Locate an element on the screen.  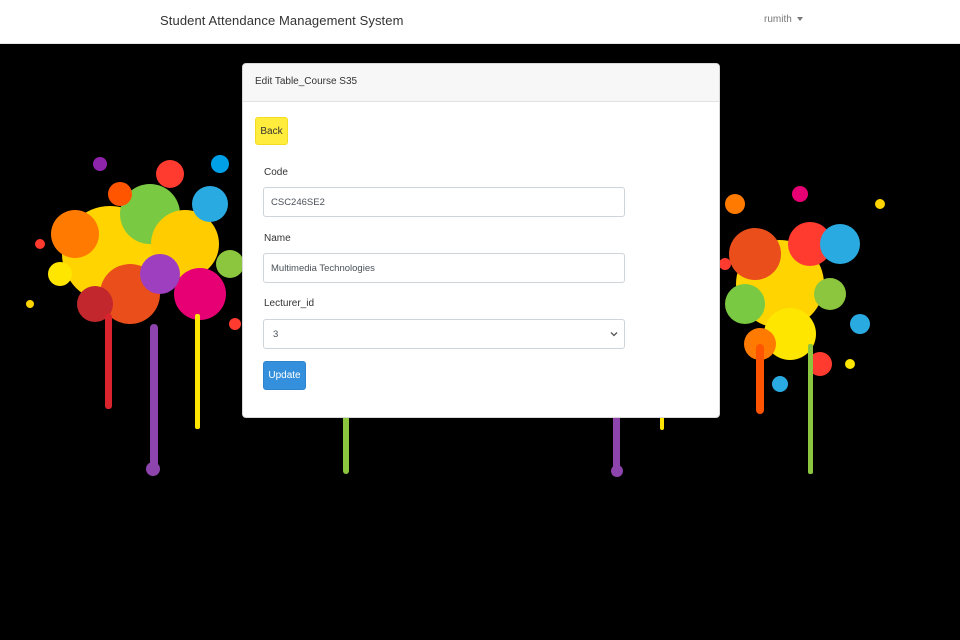
name-label: Name is located at coordinates (277, 238).